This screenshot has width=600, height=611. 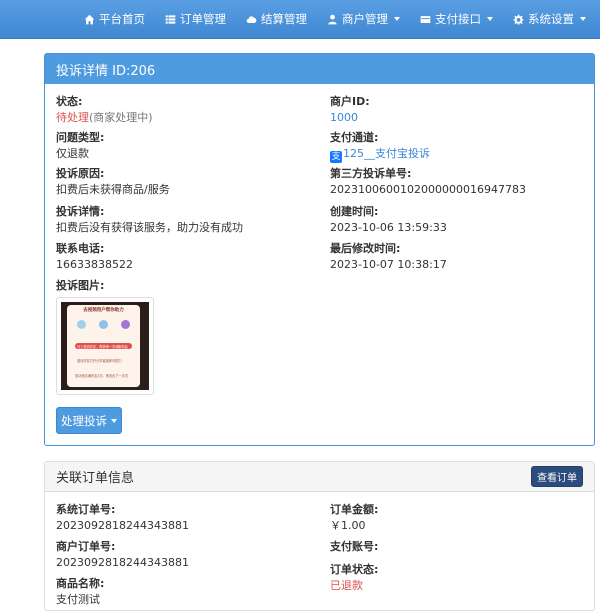 I want to click on status-value: 待处理, so click(x=72, y=117).